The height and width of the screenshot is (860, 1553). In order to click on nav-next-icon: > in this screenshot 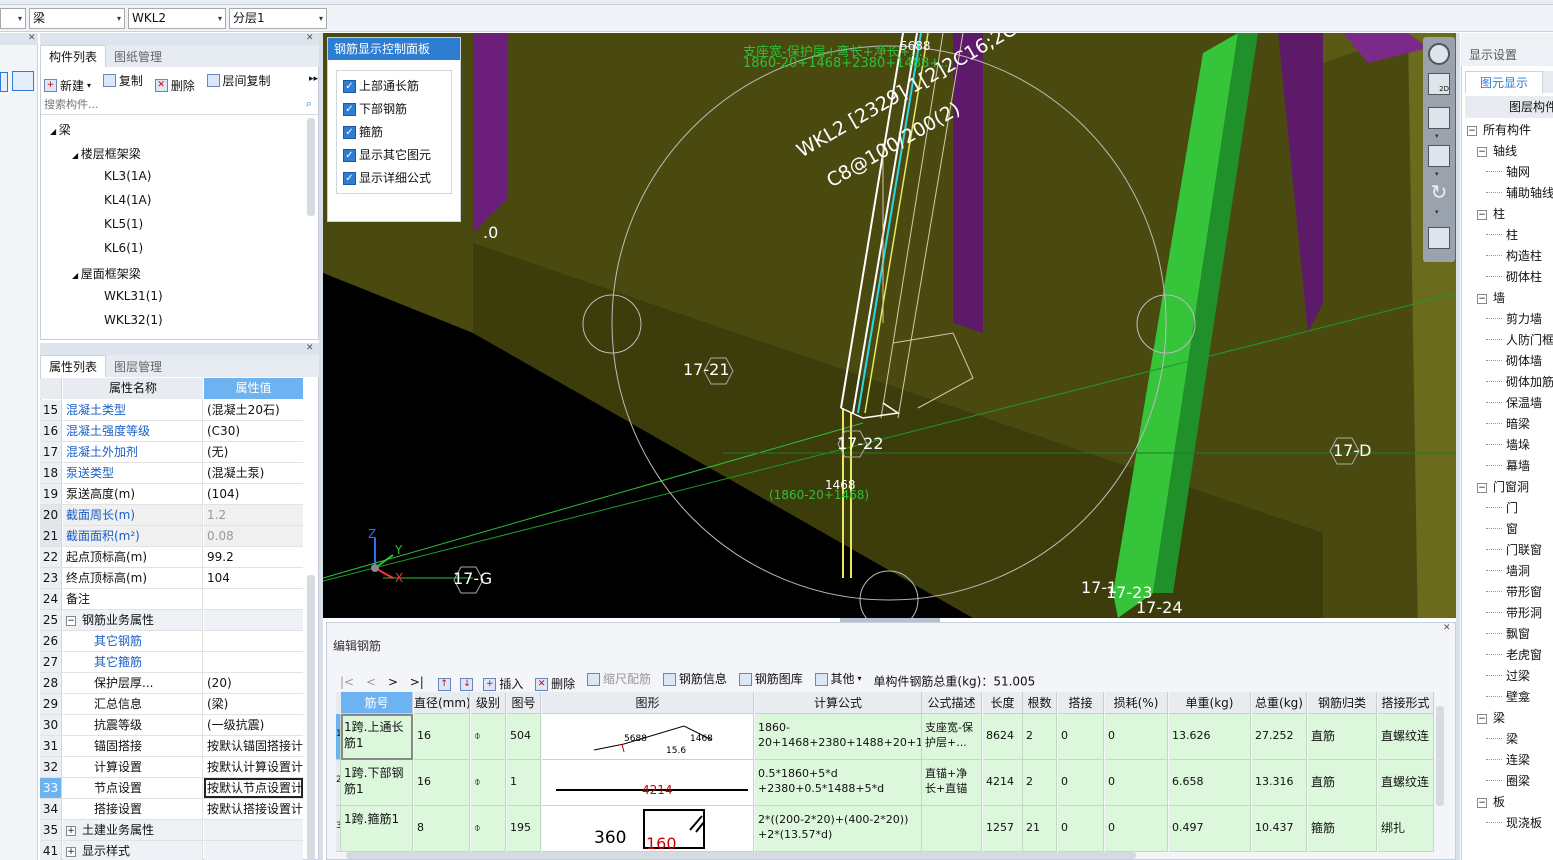, I will do `click(393, 682)`.